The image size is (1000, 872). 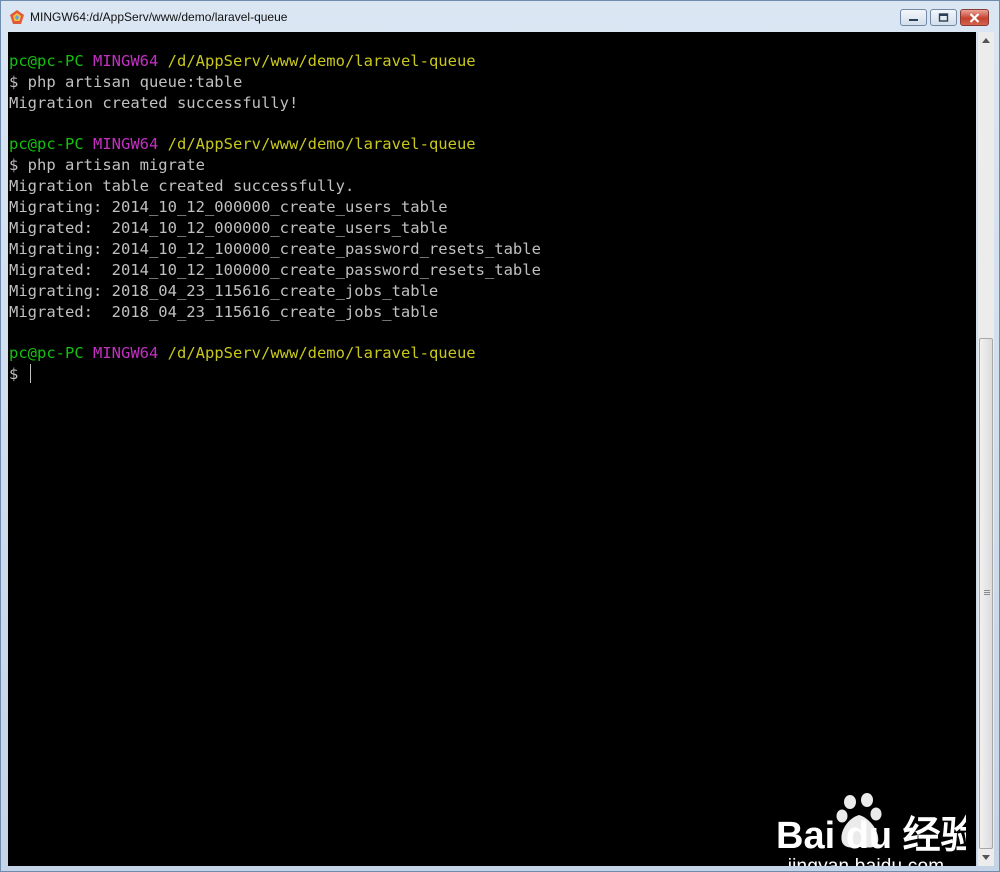 I want to click on command-line: $ php artisan queue:table, so click(x=126, y=82).